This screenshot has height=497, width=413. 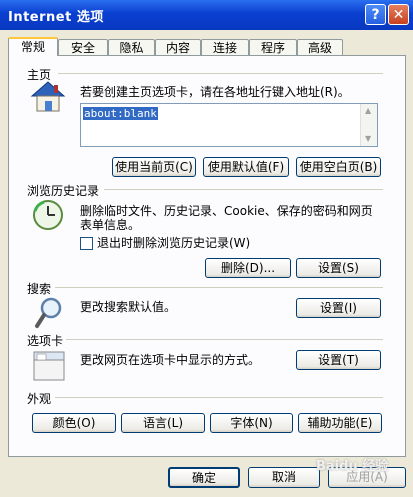 I want to click on tab-advanced: 高级, so click(x=320, y=47).